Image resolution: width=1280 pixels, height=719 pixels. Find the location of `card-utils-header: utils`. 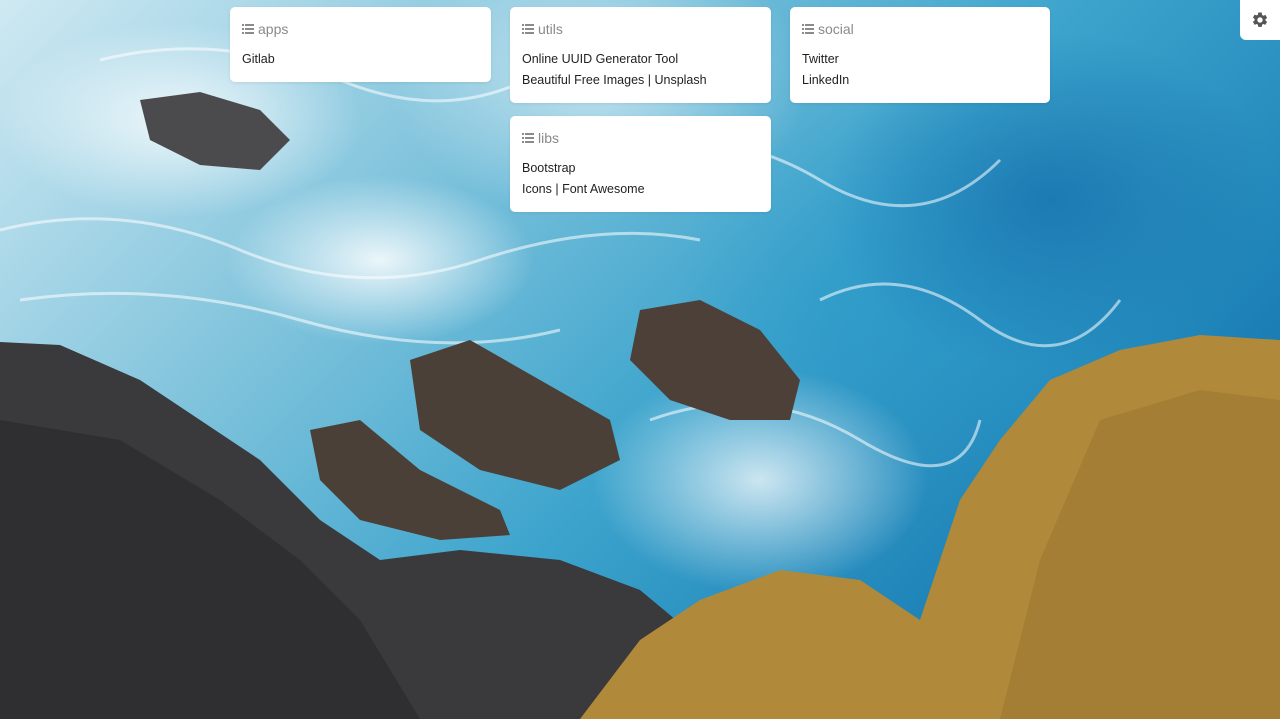

card-utils-header: utils is located at coordinates (640, 29).